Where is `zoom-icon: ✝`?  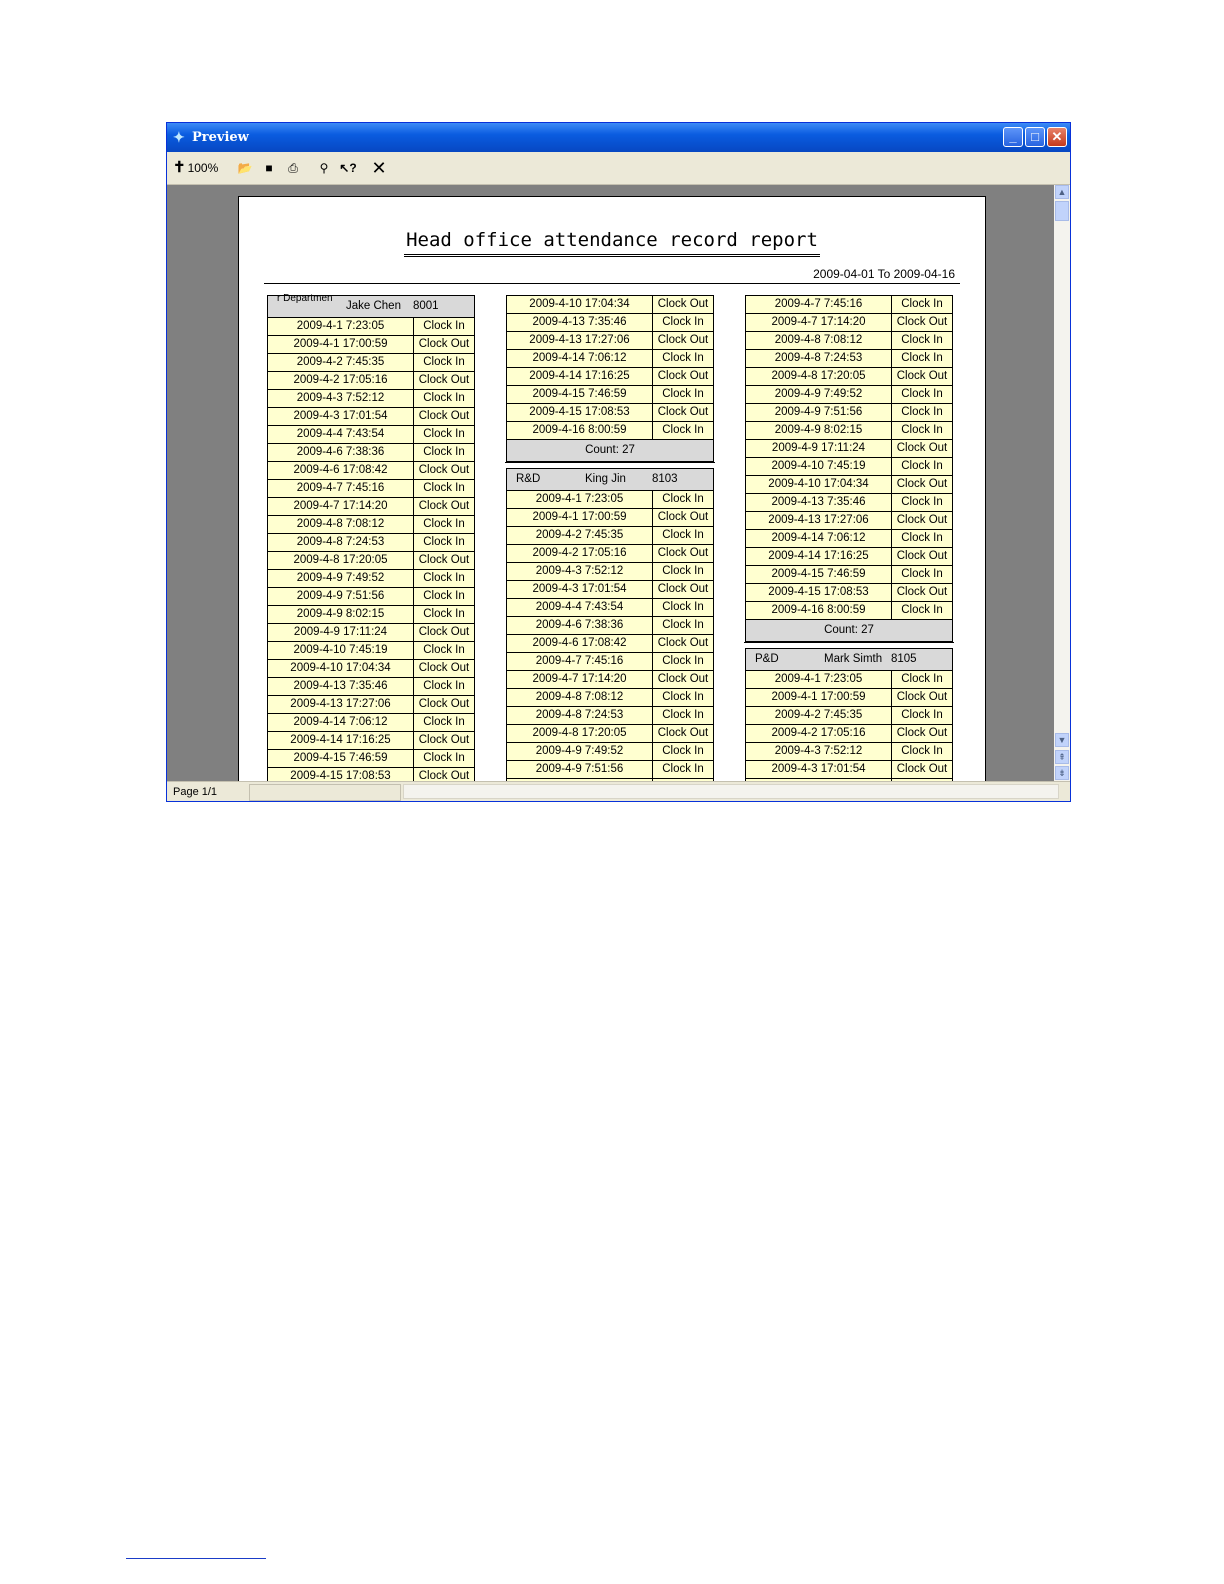
zoom-icon: ✝ is located at coordinates (179, 167).